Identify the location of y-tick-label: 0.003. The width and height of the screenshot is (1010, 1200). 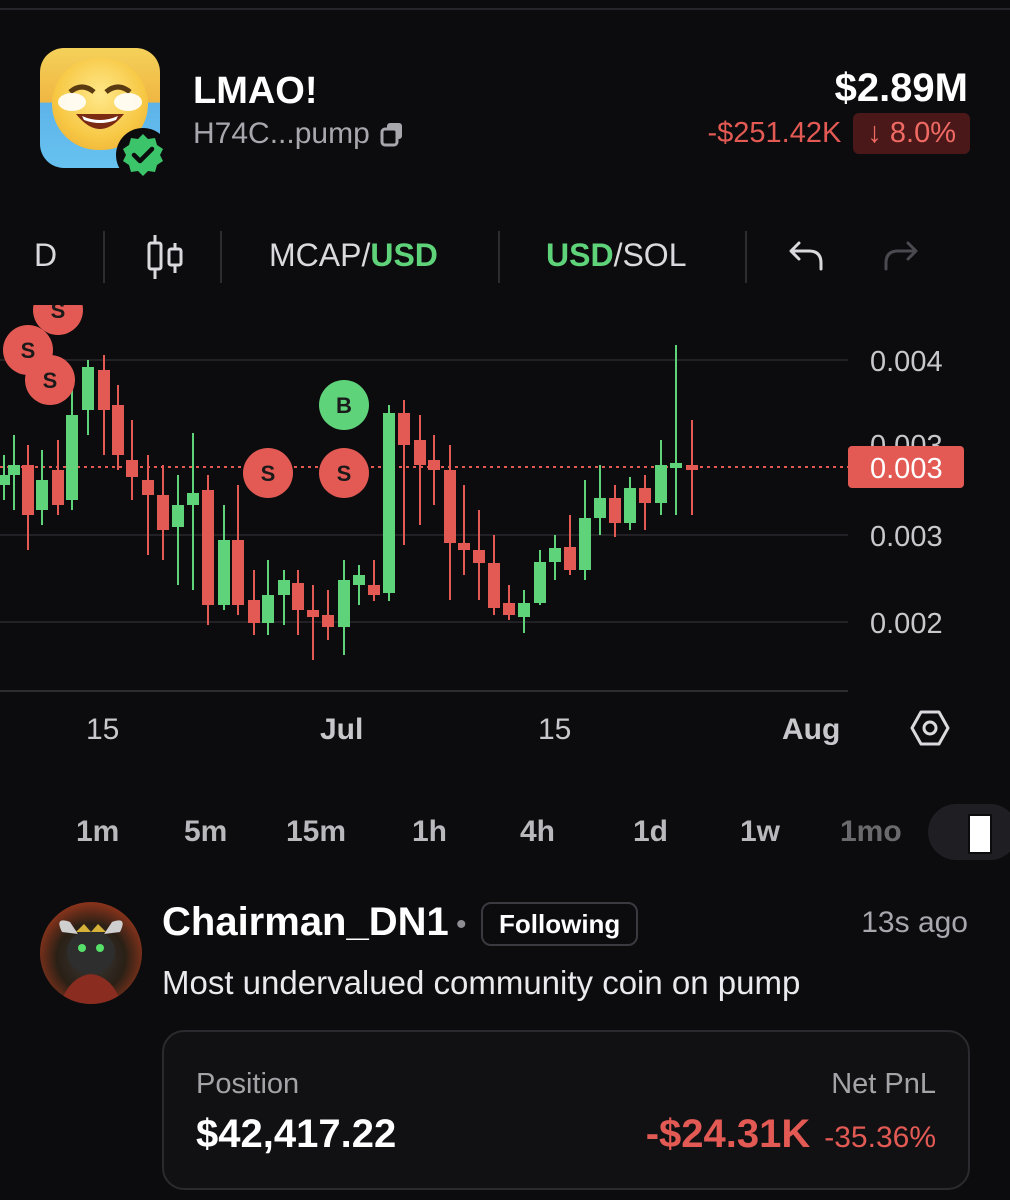
(906, 537).